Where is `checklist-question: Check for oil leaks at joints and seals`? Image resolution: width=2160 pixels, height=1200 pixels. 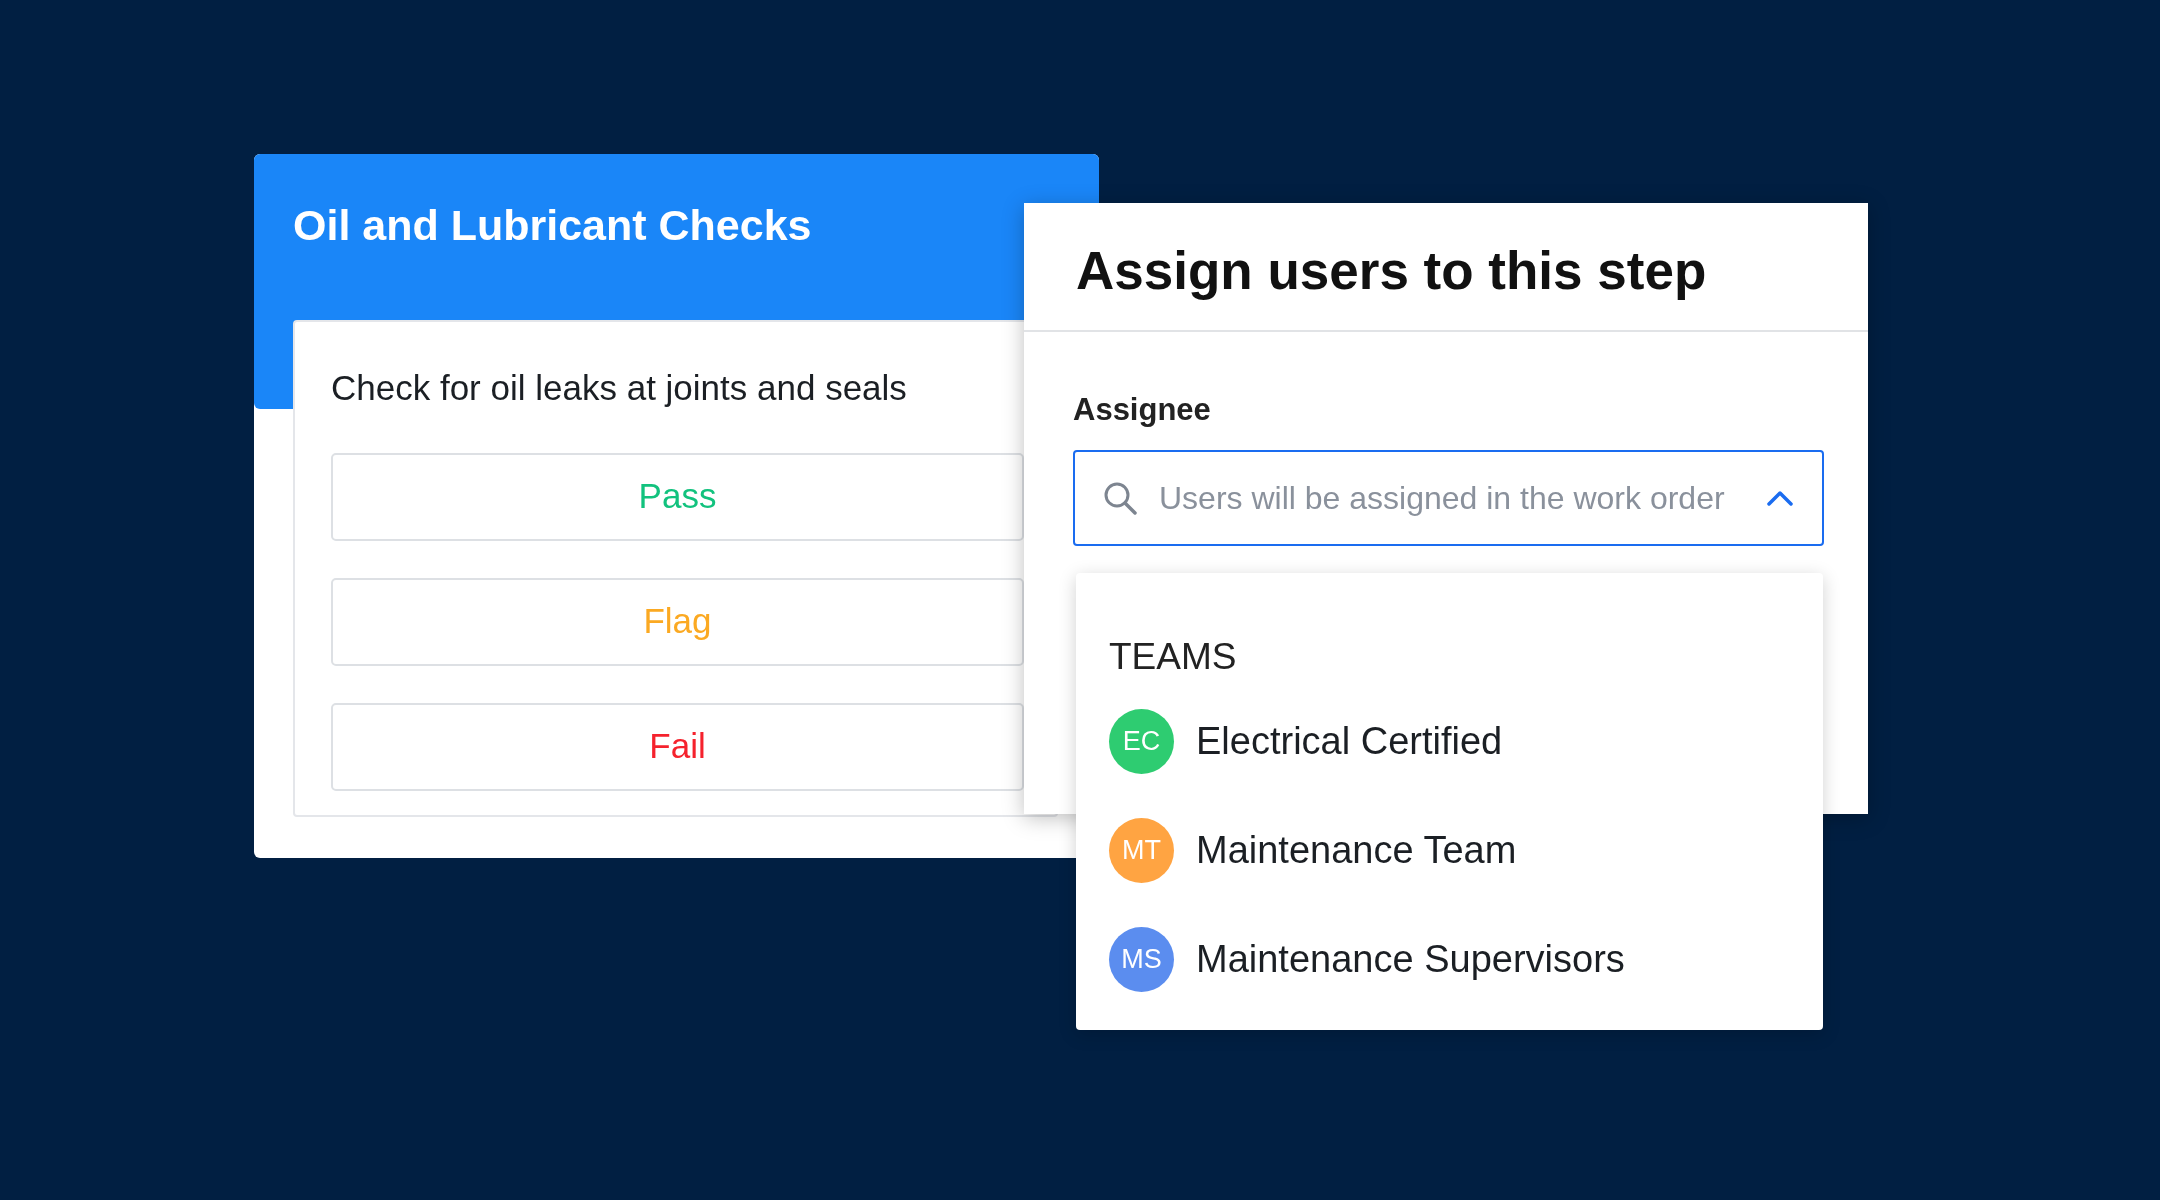
checklist-question: Check for oil leaks at joints and seals is located at coordinates (619, 388).